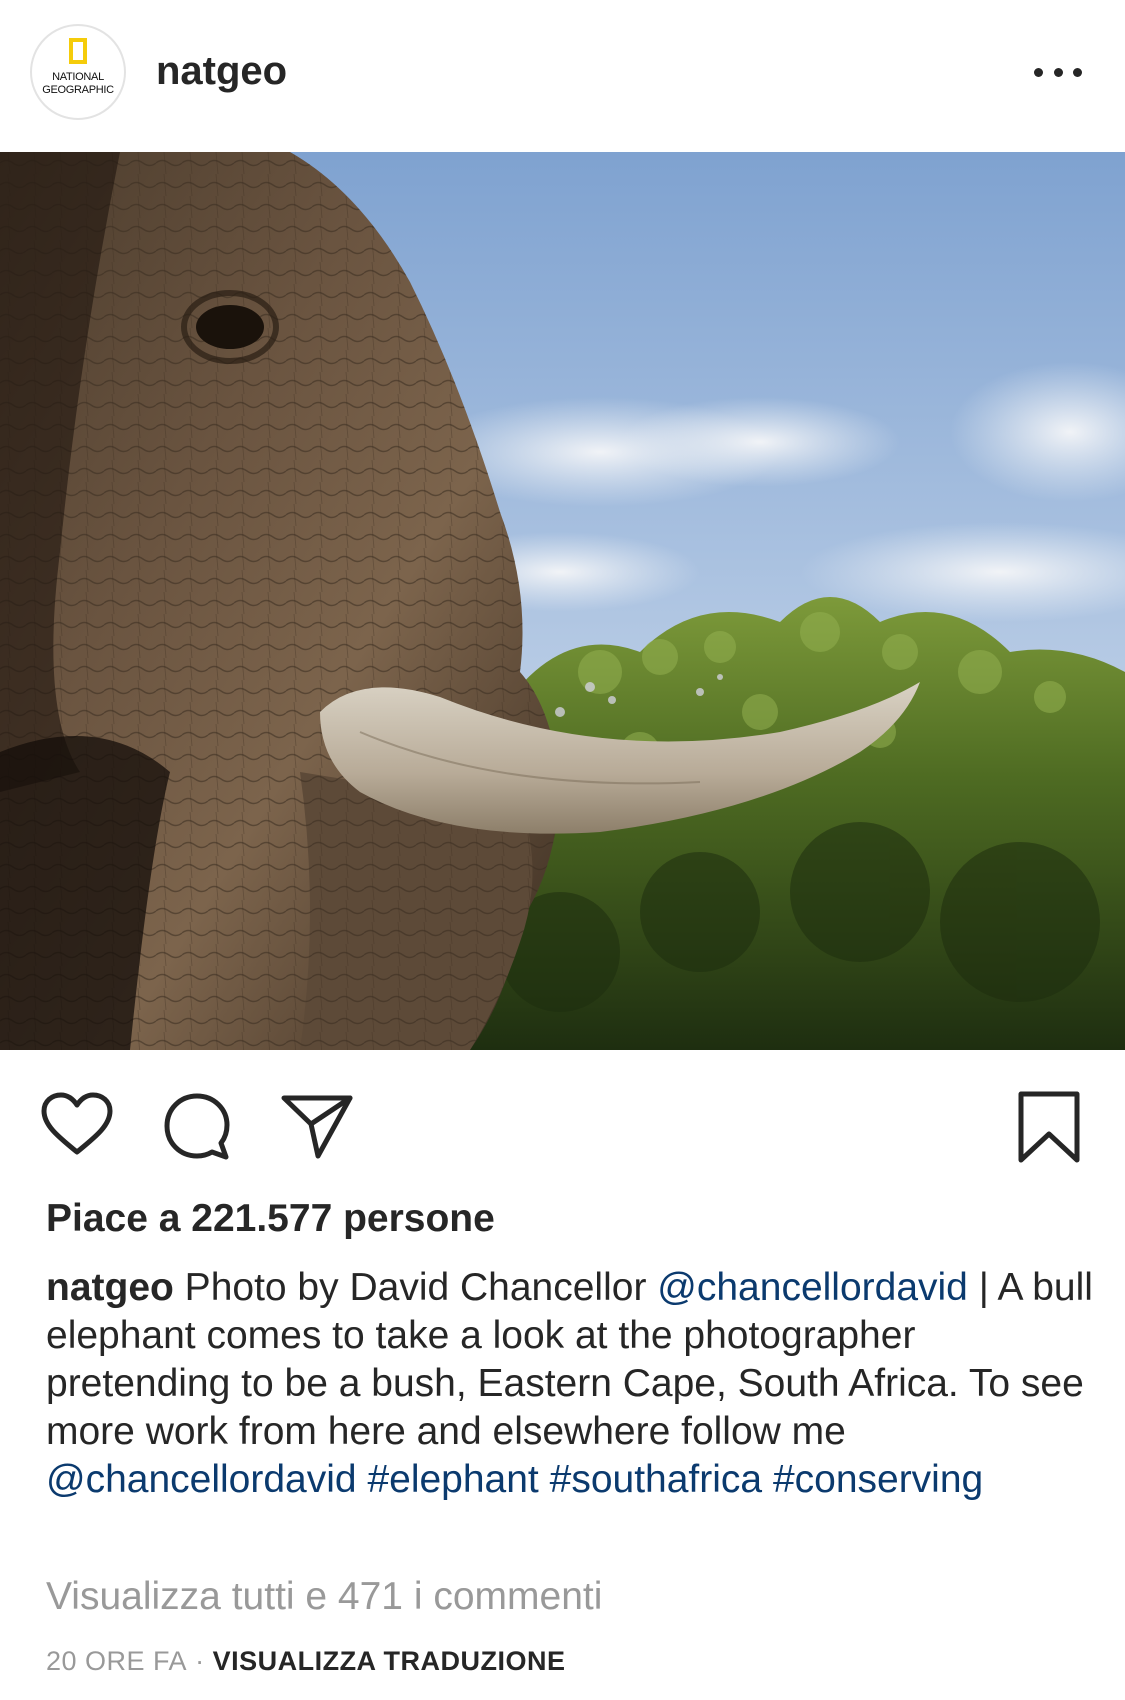 This screenshot has width=1125, height=1700. I want to click on paper-plane-icon, so click(317, 1126).